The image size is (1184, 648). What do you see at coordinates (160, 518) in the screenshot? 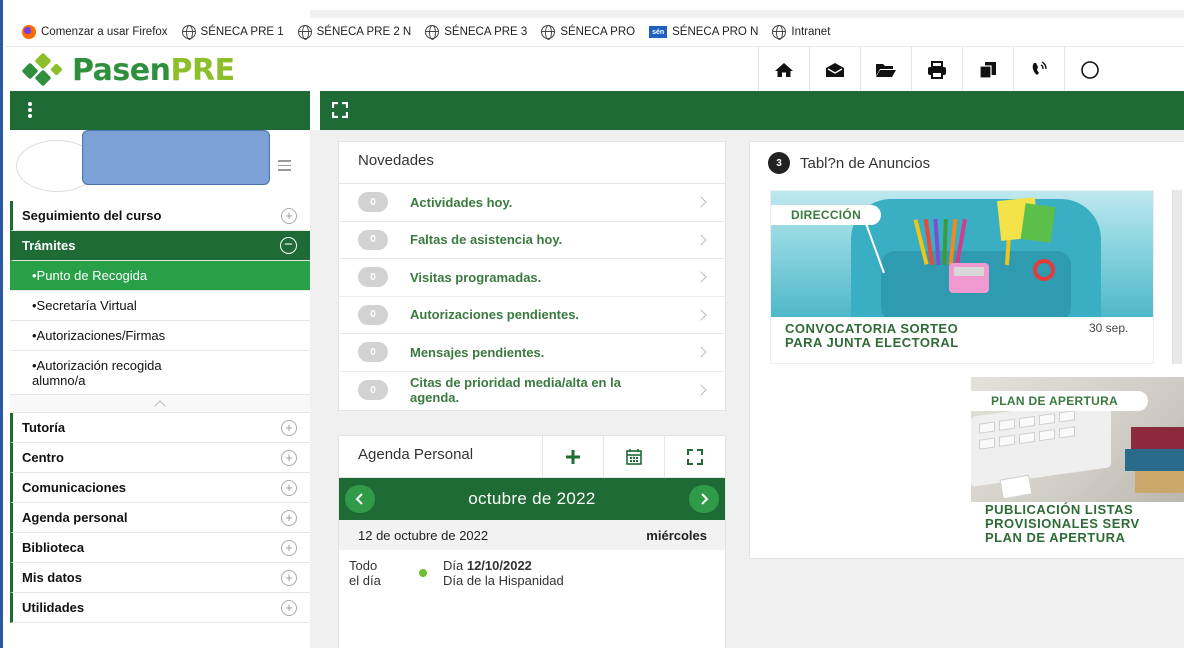
I see `sidebar-item-agenda: Agenda personal +` at bounding box center [160, 518].